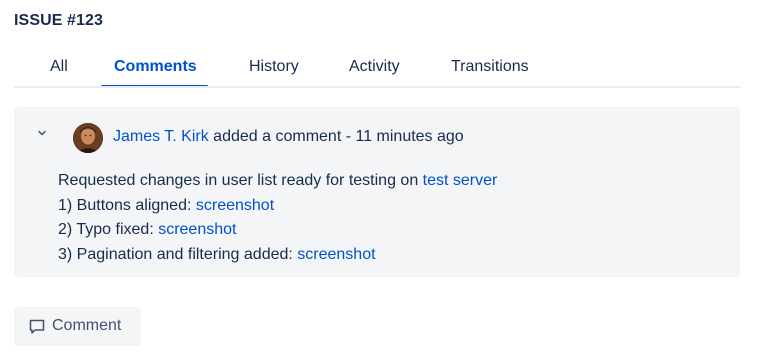 Image resolution: width=760 pixels, height=358 pixels. What do you see at coordinates (336, 136) in the screenshot?
I see `comment-meta: added a comment - 11 minutes ago` at bounding box center [336, 136].